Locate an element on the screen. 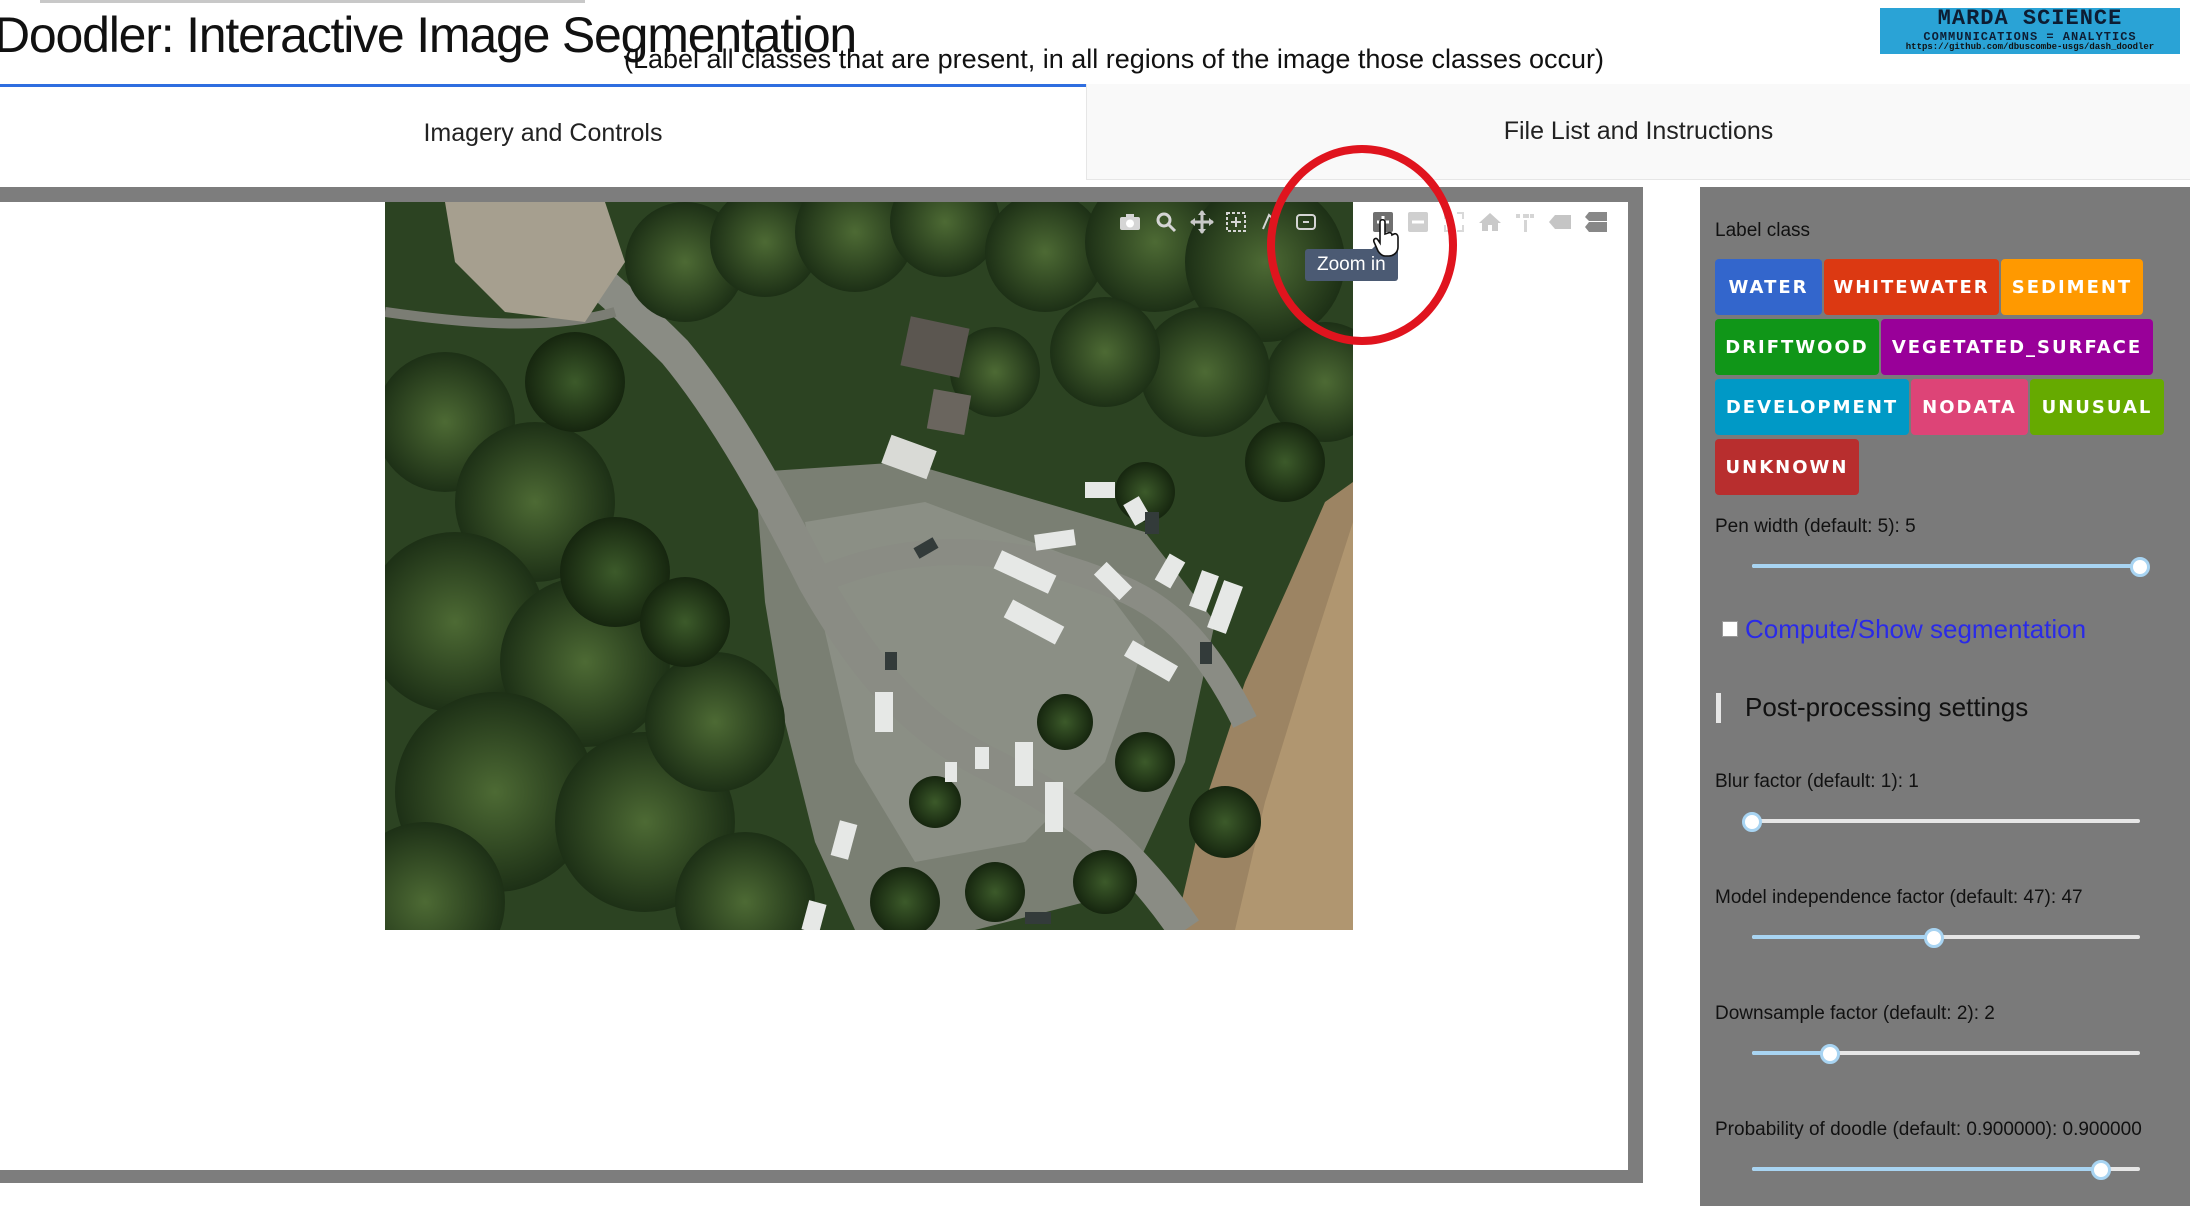 The width and height of the screenshot is (2190, 1206). post-processing-heading: Post-processing settings is located at coordinates (1887, 707).